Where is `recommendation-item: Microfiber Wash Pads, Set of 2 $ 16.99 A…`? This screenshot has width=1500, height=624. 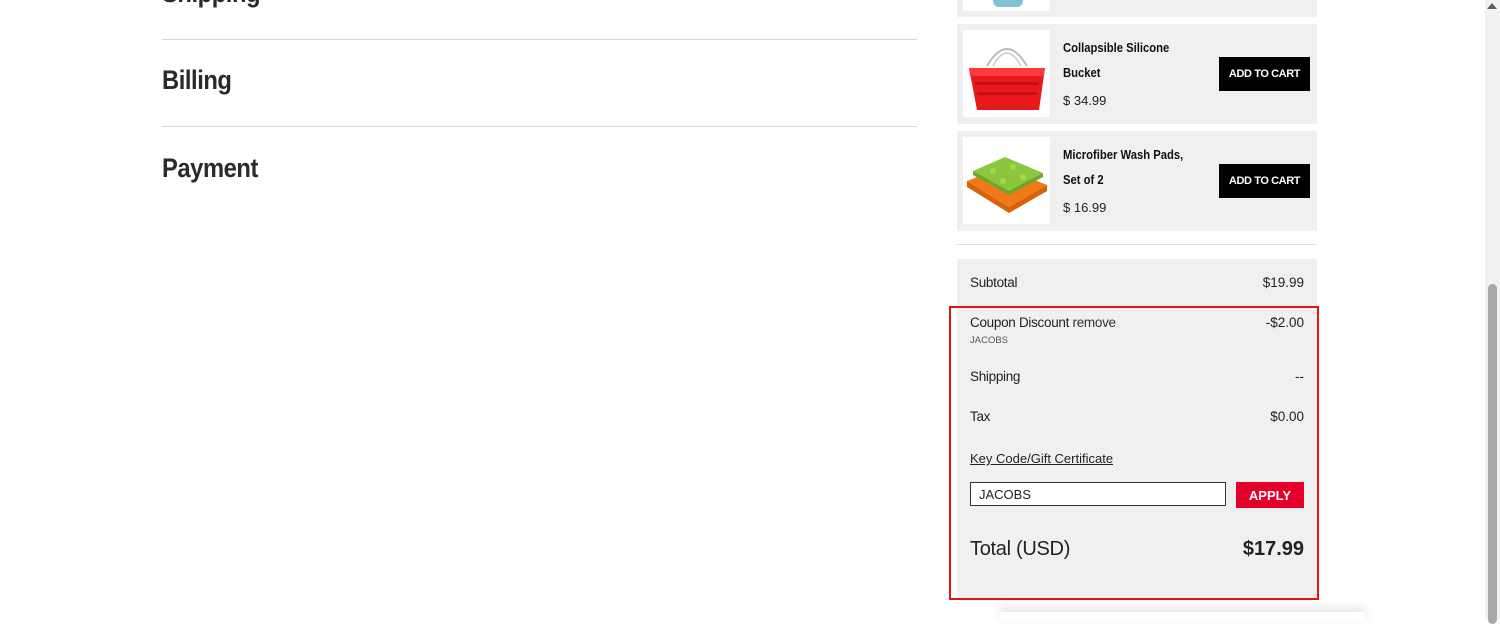
recommendation-item: Microfiber Wash Pads, Set of 2 $ 16.99 A… is located at coordinates (1137, 181).